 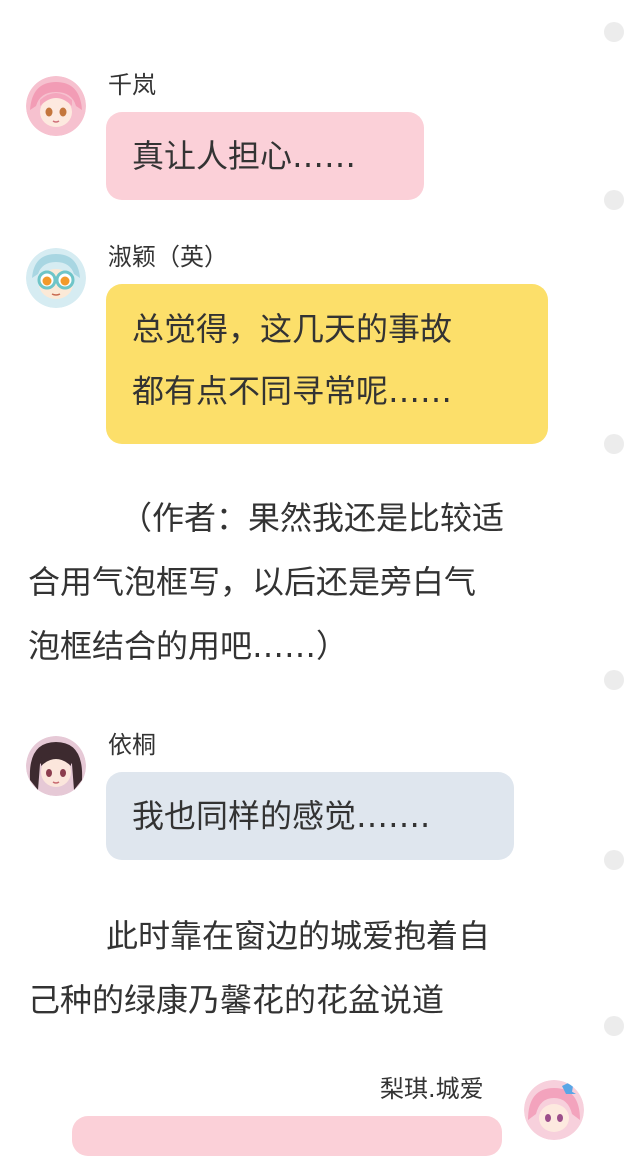 I want to click on dark-haired-girl-avatar, so click(x=56, y=766).